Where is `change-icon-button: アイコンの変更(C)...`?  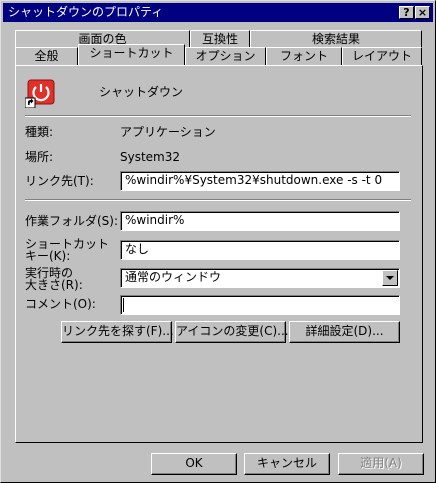
change-icon-button: アイコンの変更(C)... is located at coordinates (232, 332).